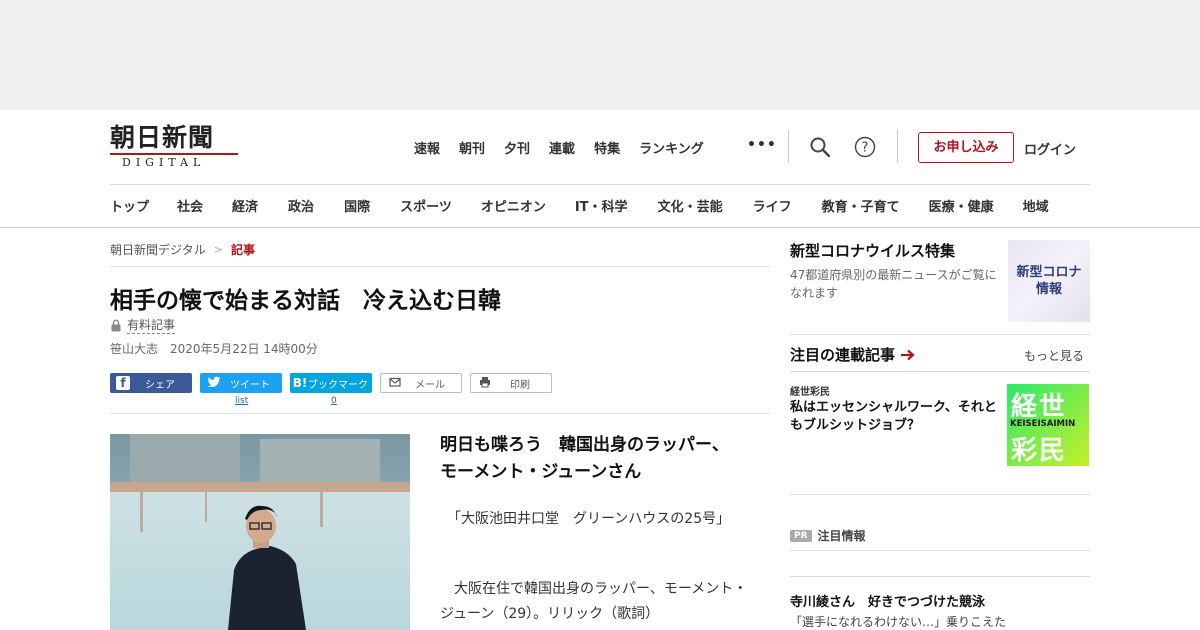 The image size is (1200, 630). I want to click on article-paragraph-2: 大阪在住で韓国出身のラッパー、モーメント・ジューン（29）。リリック（歌詞）, so click(594, 601).